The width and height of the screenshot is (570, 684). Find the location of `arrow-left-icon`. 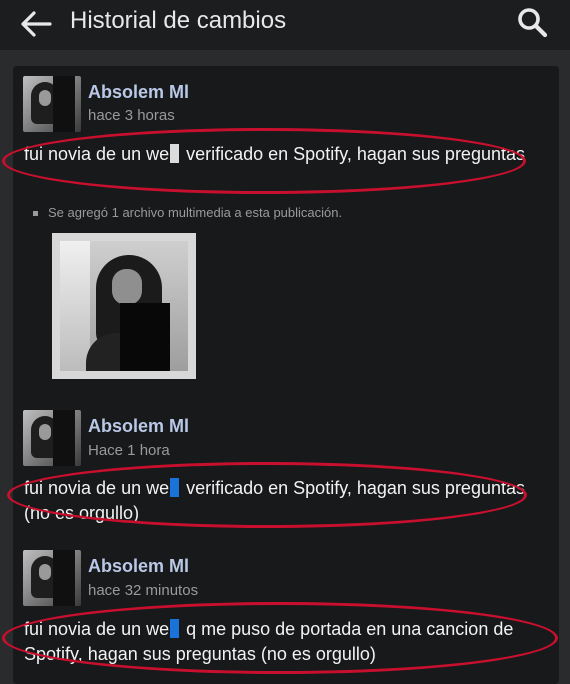

arrow-left-icon is located at coordinates (36, 24).